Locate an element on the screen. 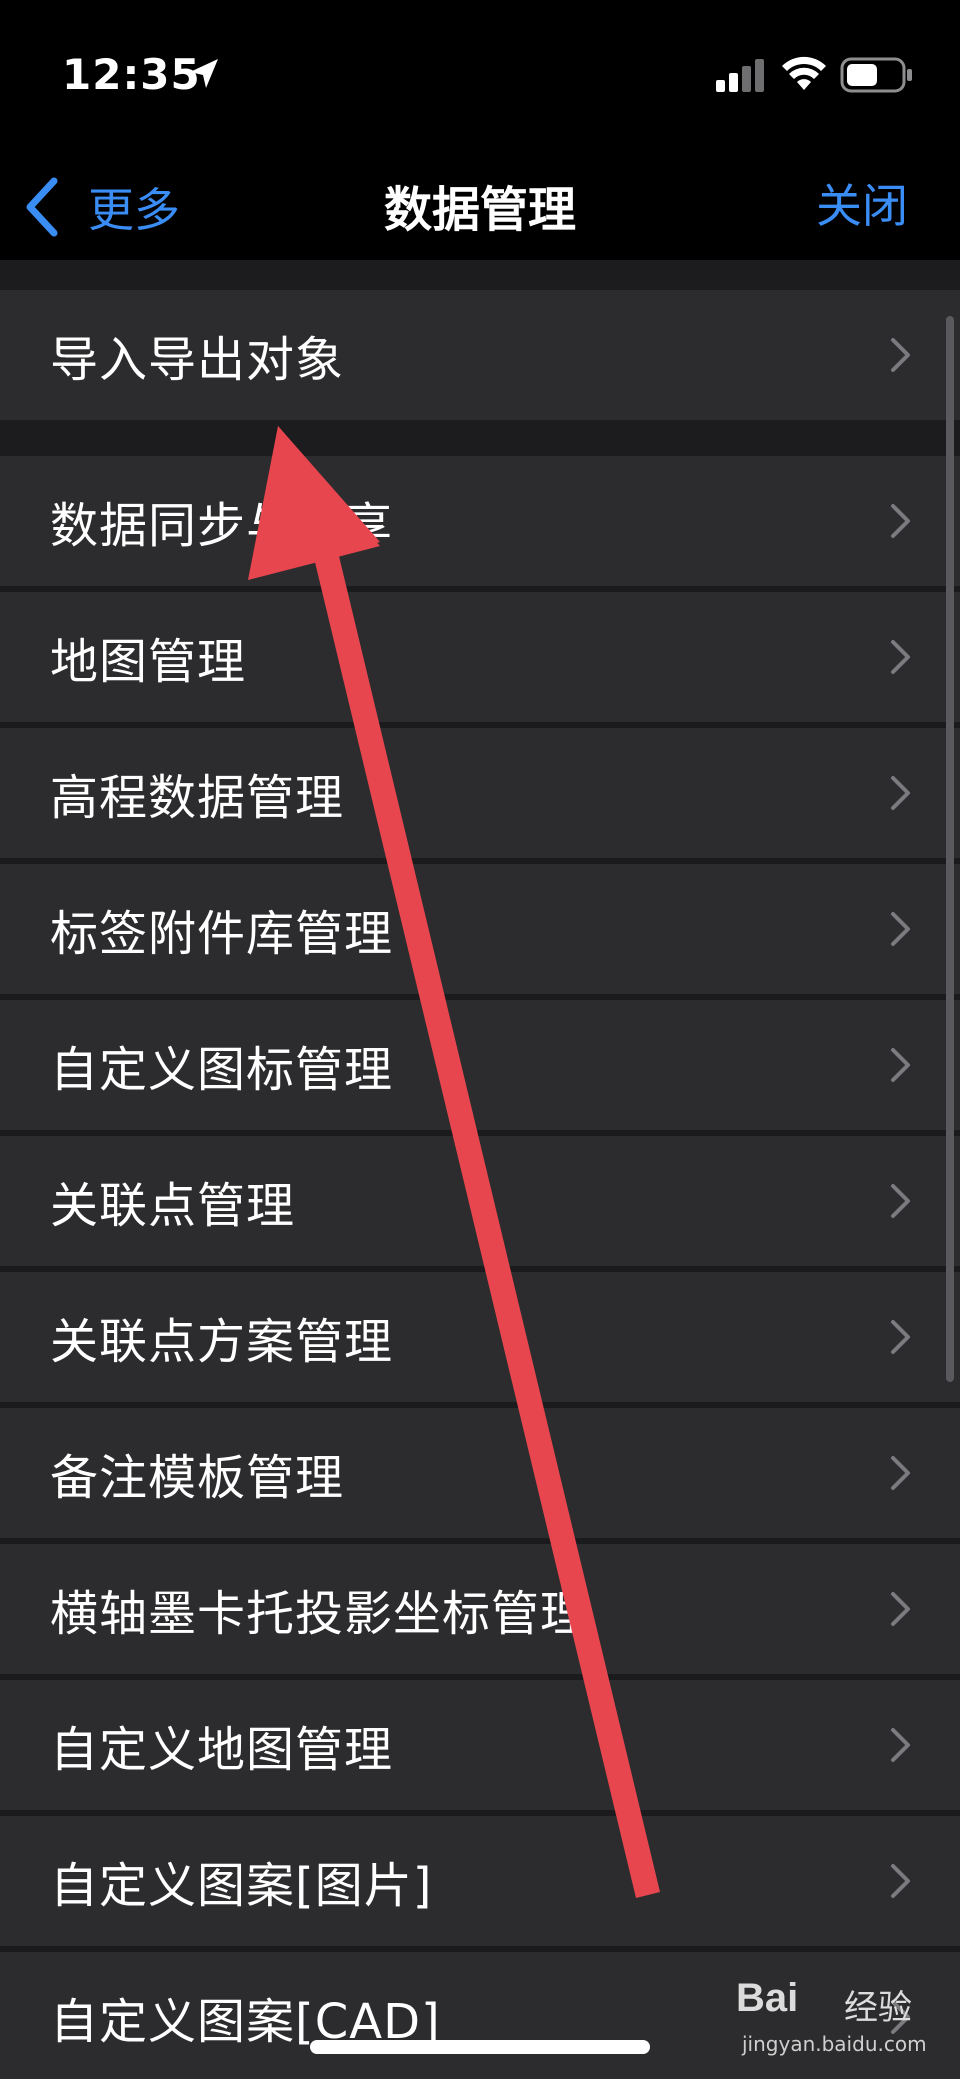 Image resolution: width=960 pixels, height=2079 pixels. list-item-data-sync-share: 数据同步与分享 is located at coordinates (480, 521).